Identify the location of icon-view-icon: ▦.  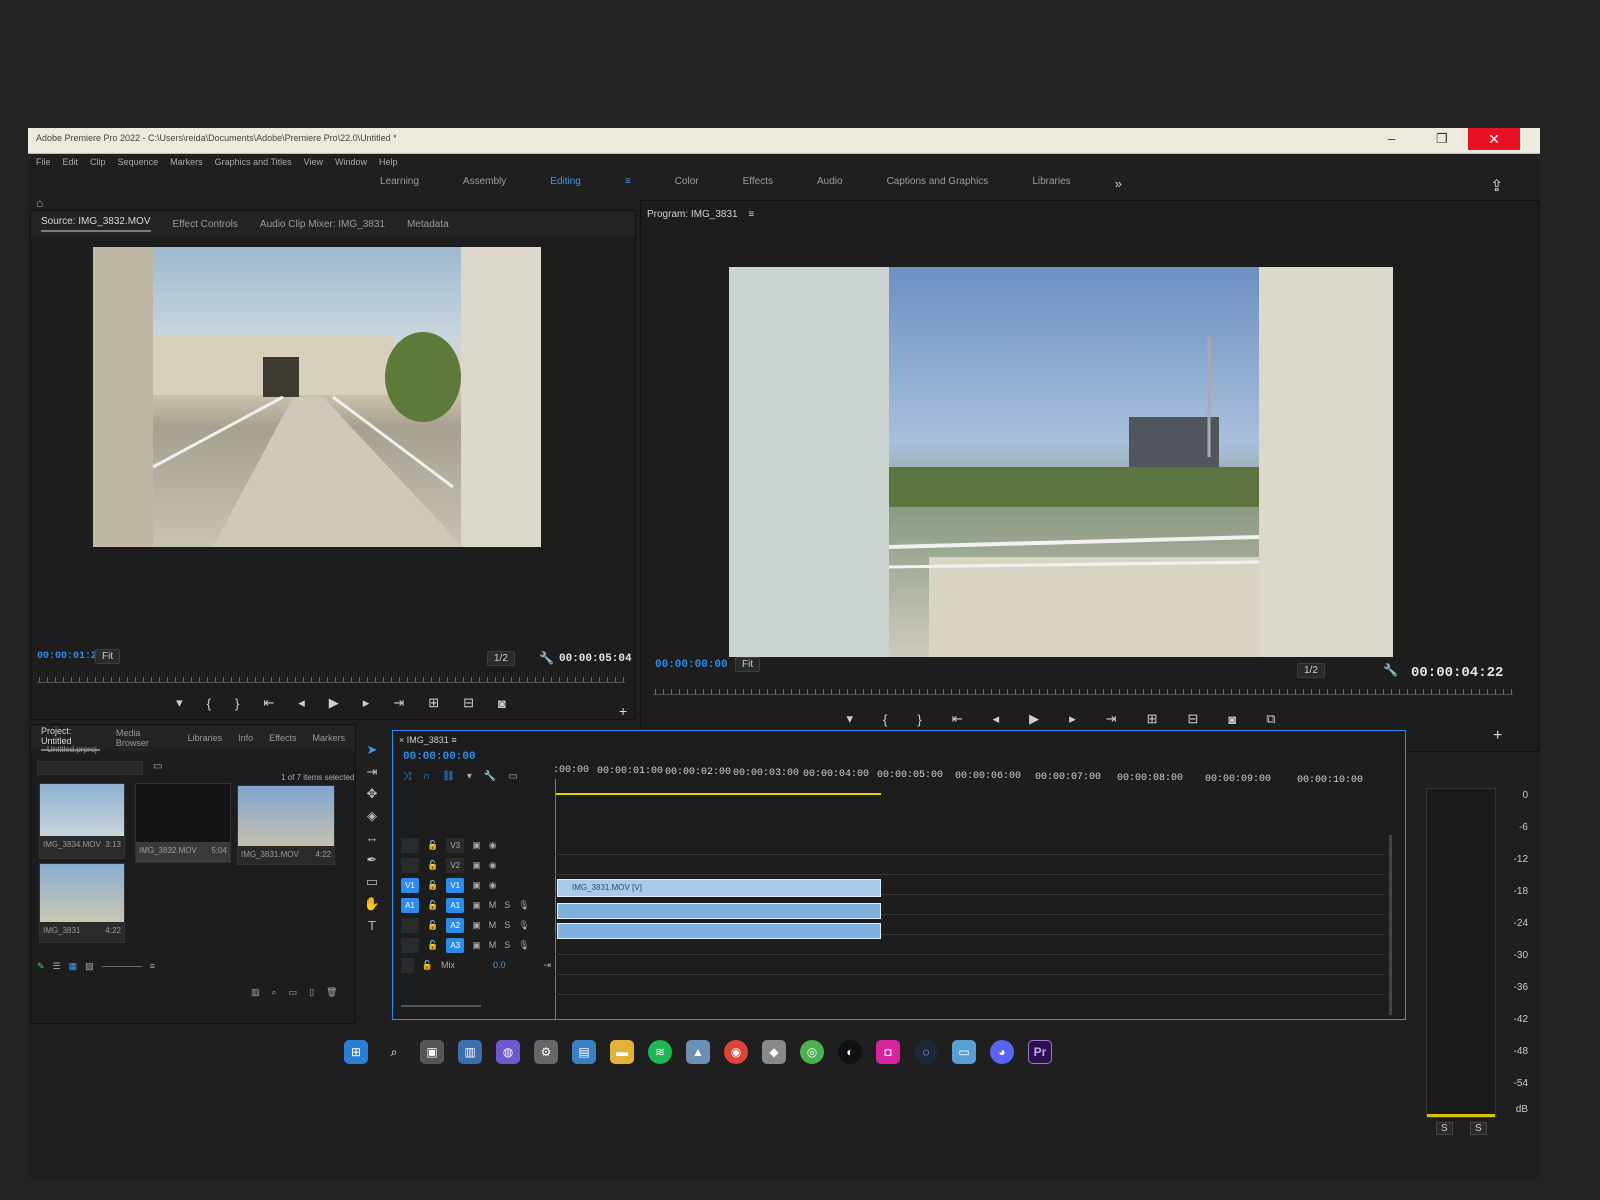
(73, 966).